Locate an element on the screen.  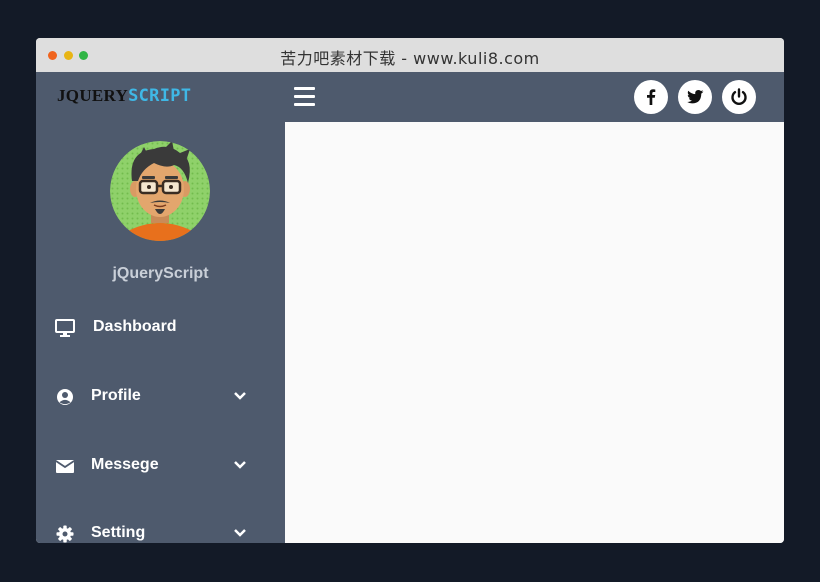
twitter-icon is located at coordinates (695, 97).